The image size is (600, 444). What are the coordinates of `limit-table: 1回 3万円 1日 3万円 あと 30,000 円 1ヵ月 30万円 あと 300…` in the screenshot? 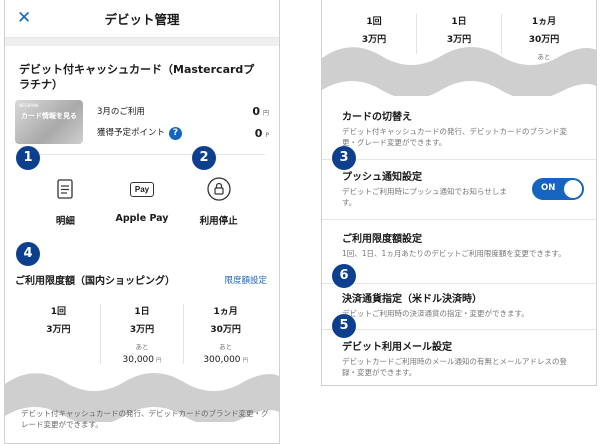 It's located at (142, 334).